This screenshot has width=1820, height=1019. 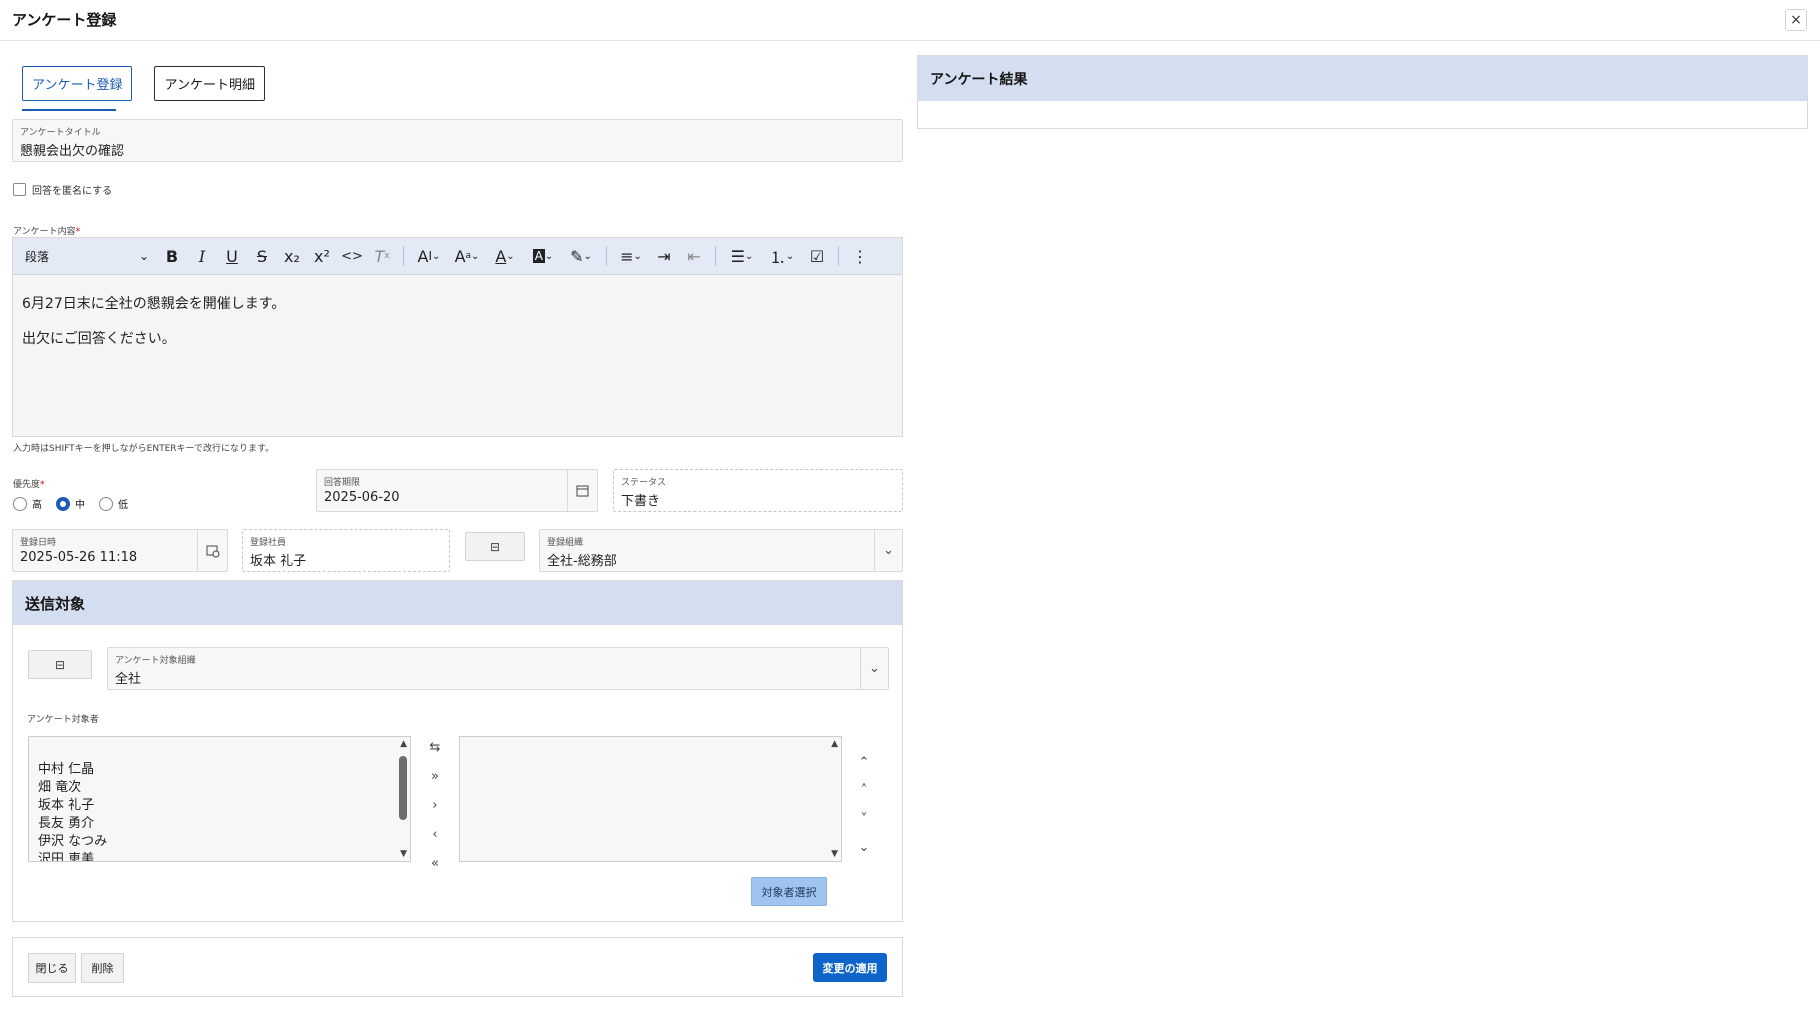 What do you see at coordinates (77, 83) in the screenshot?
I see `tab-survey-register: アンケート登録` at bounding box center [77, 83].